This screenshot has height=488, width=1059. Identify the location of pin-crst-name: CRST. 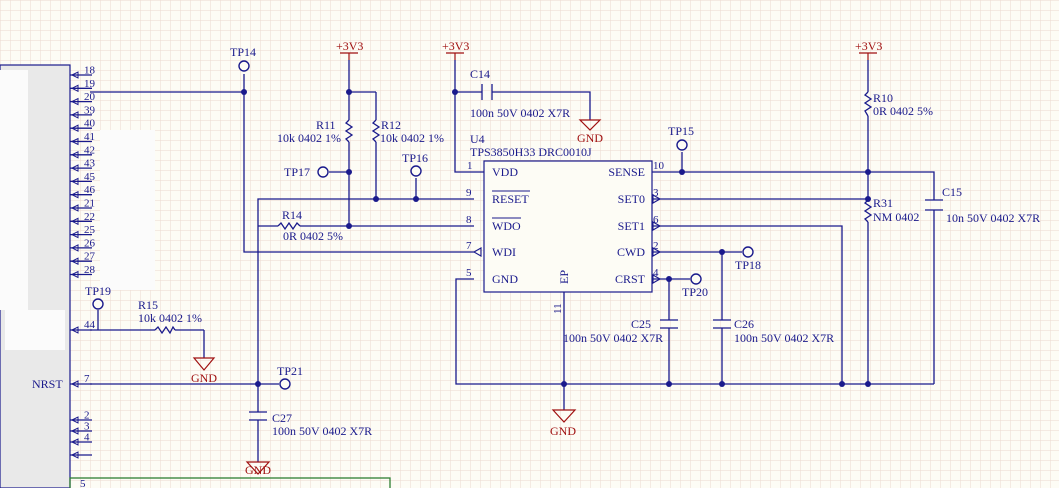
(630, 279).